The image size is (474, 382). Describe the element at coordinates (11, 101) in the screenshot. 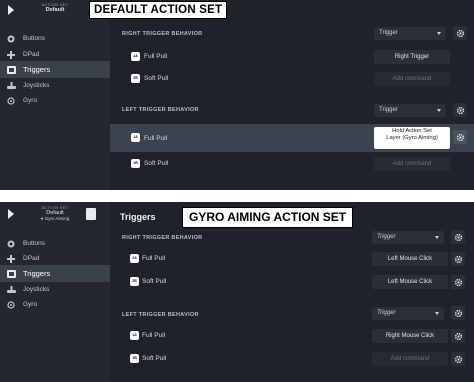

I see `gyro-icon` at that location.